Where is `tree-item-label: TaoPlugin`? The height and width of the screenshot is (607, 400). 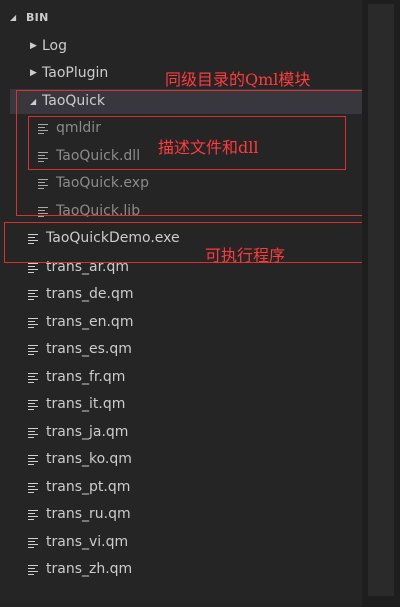 tree-item-label: TaoPlugin is located at coordinates (75, 73).